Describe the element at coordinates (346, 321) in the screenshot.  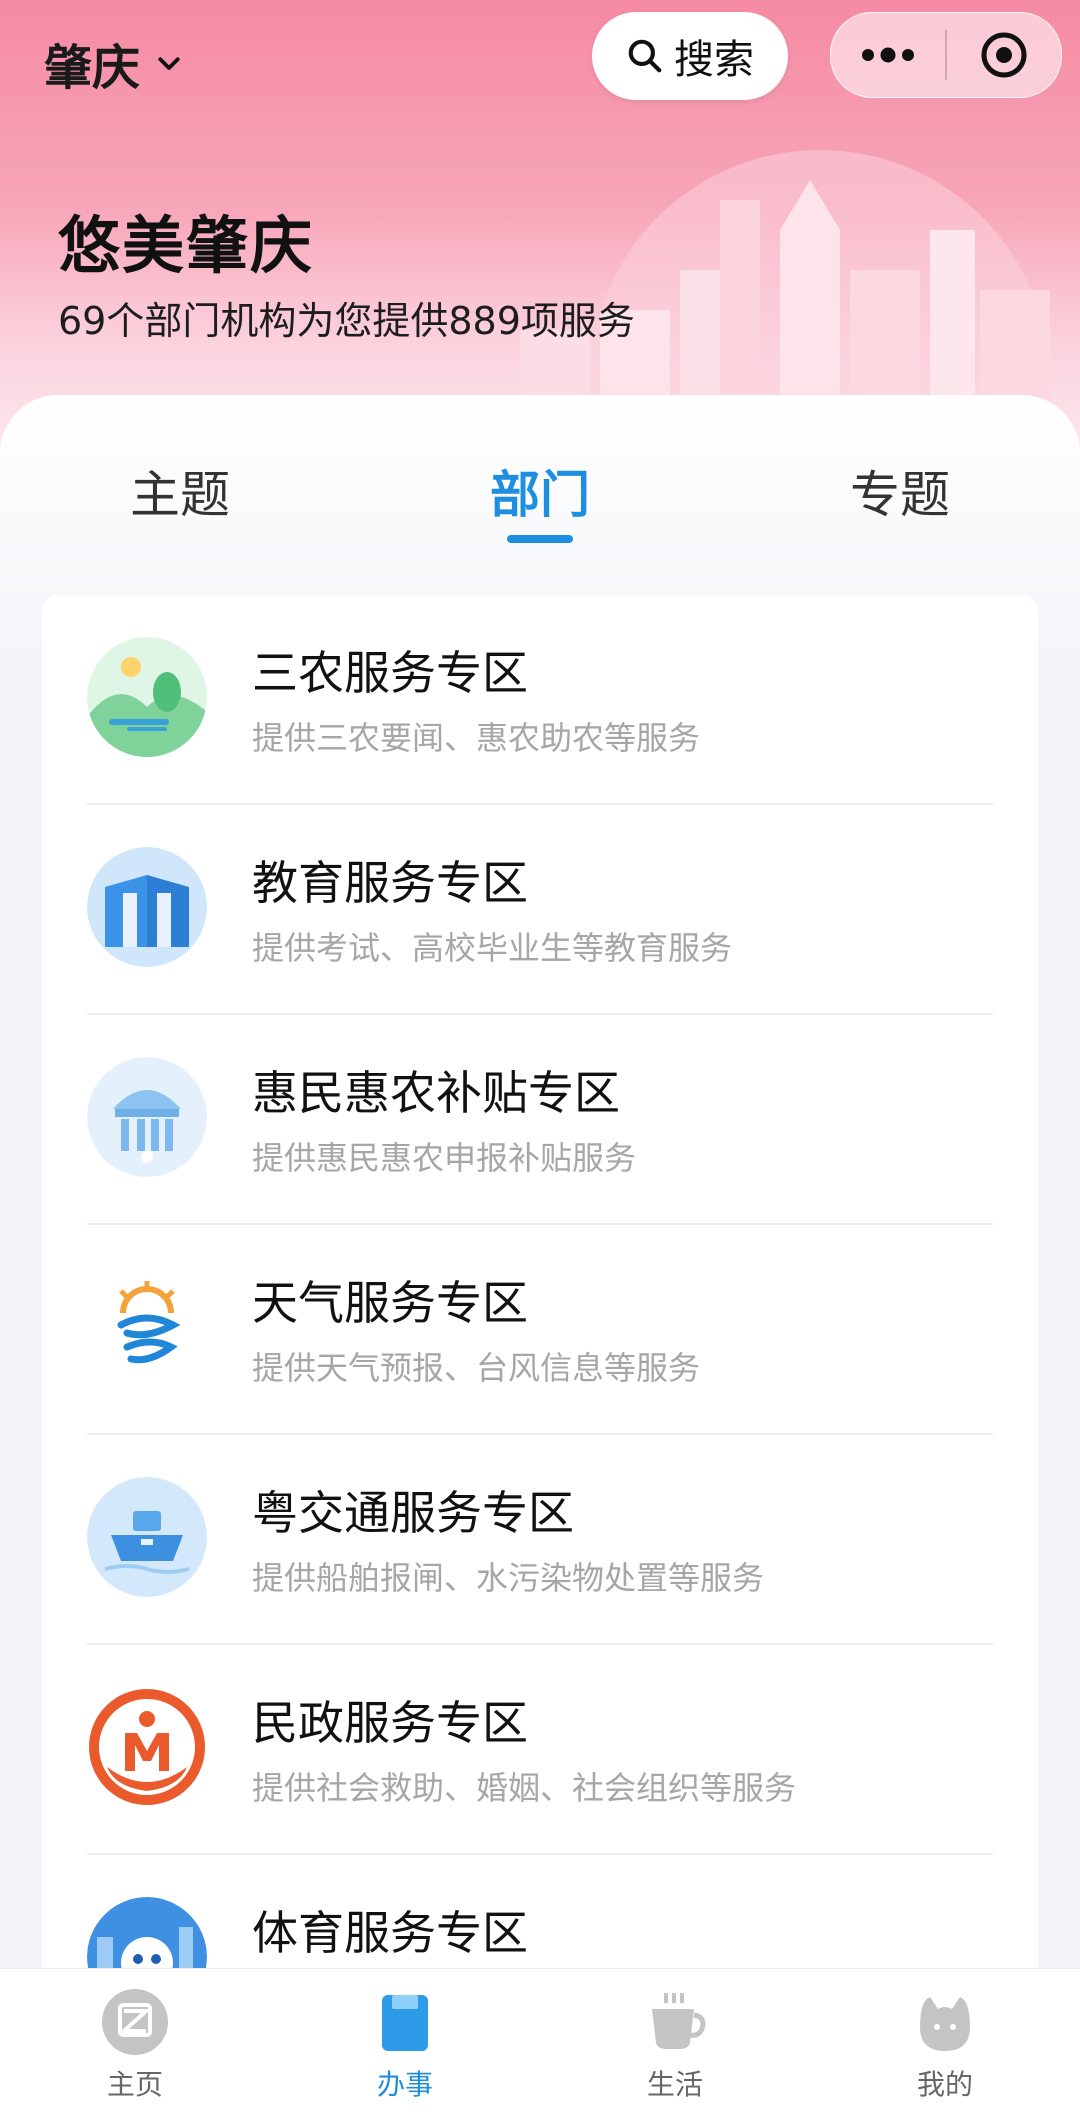
I see `page-subtitle: 69个部门机构为您提供889项服务` at that location.